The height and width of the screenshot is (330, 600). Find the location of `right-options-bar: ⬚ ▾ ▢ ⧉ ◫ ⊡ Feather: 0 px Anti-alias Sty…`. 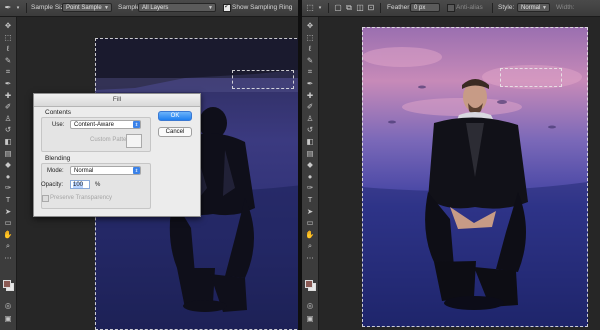

right-options-bar: ⬚ ▾ ▢ ⧉ ◫ ⊡ Feather: 0 px Anti-alias Sty… is located at coordinates (451, 8).